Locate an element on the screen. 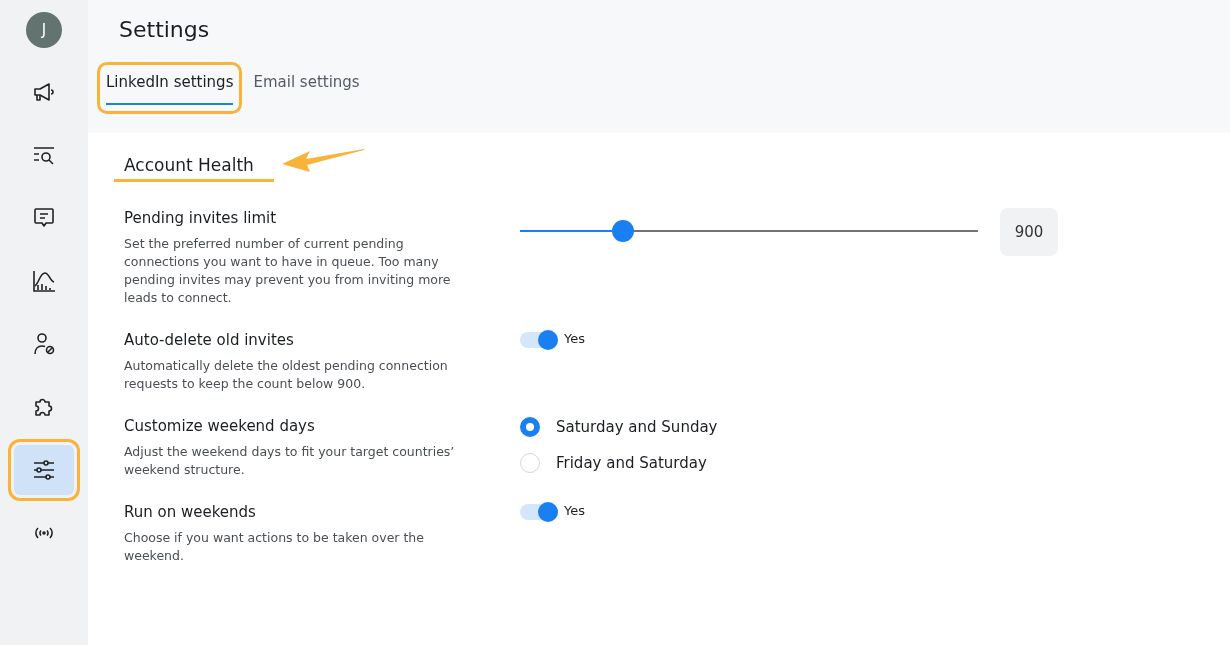 Image resolution: width=1230 pixels, height=645 pixels. setting-label: Customize weekend days is located at coordinates (220, 426).